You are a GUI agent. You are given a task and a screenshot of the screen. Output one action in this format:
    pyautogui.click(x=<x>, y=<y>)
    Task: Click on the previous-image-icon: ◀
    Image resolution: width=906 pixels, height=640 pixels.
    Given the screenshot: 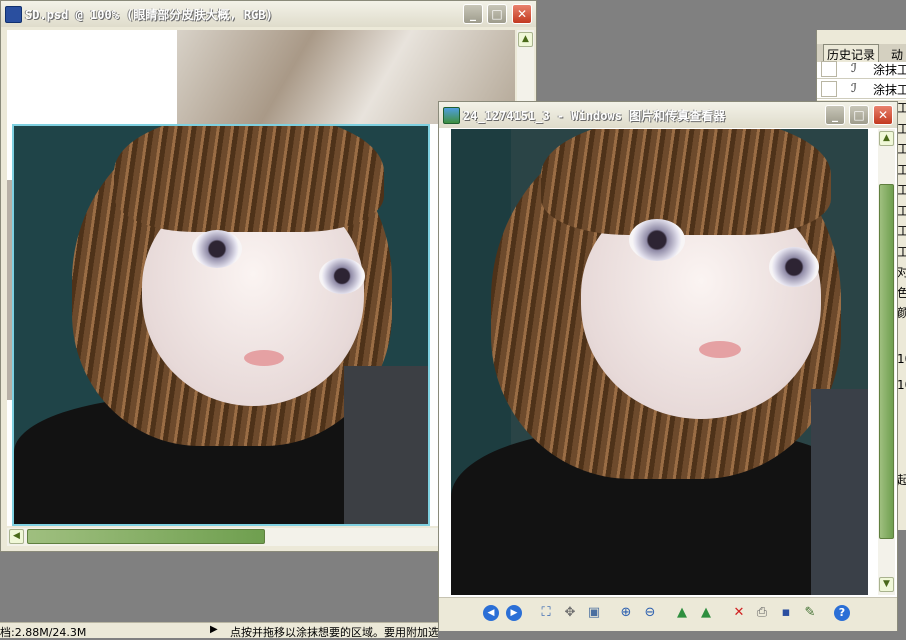 What is the action you would take?
    pyautogui.click(x=491, y=613)
    